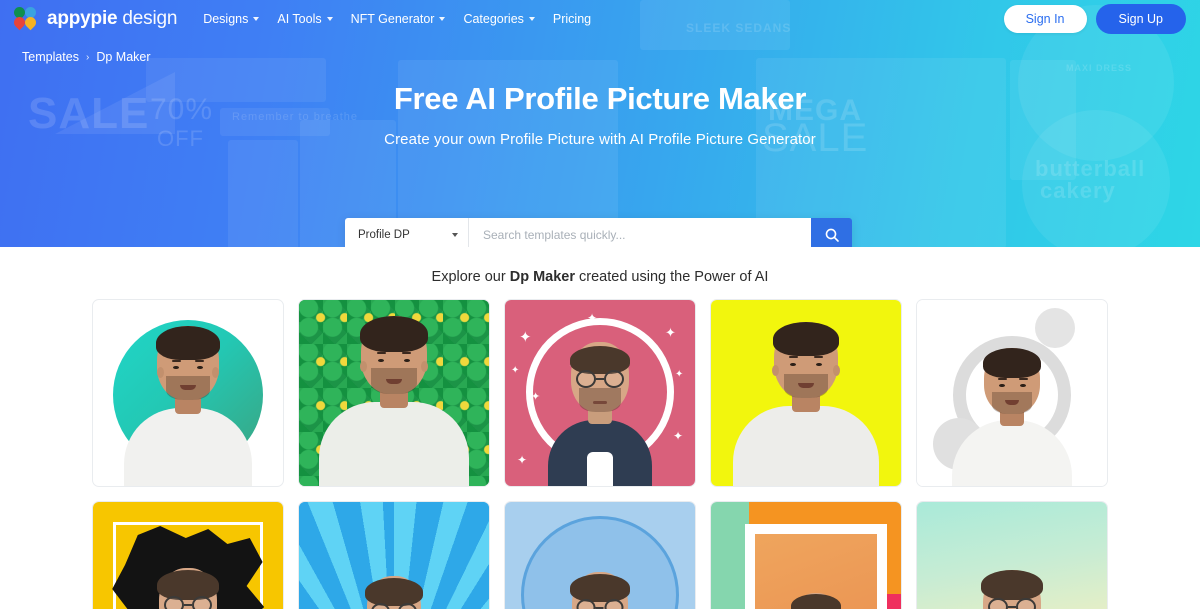  I want to click on nav-item-categories: Categories, so click(499, 19).